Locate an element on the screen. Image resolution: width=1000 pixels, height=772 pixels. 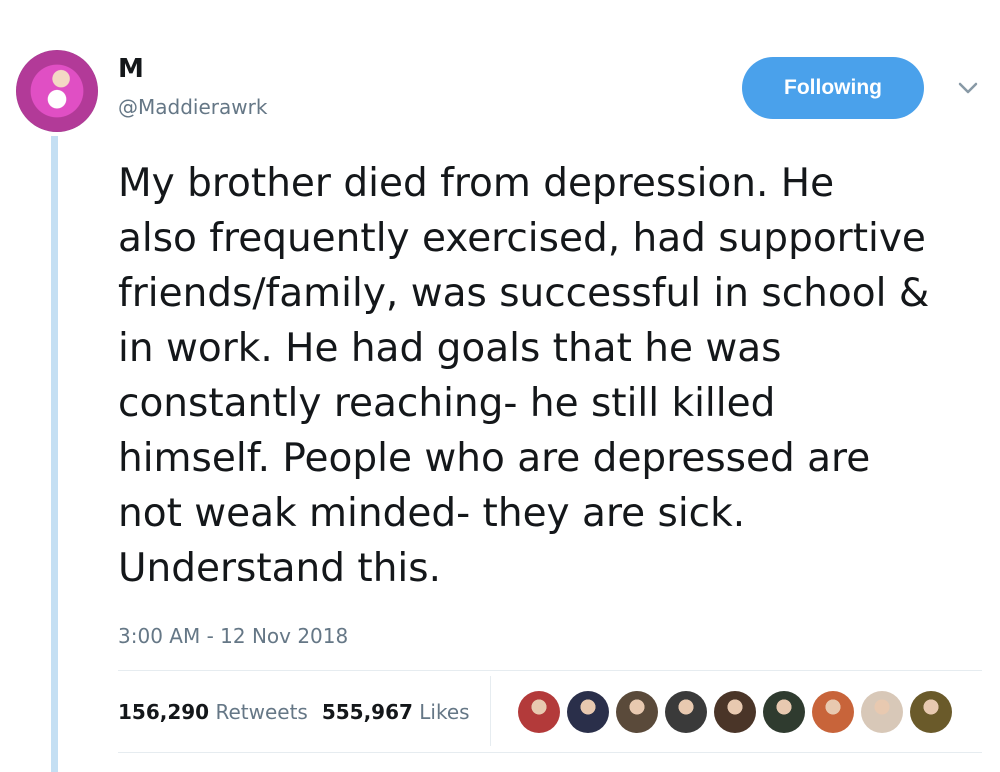
tweet-line: constantly reaching- he still killed is located at coordinates (447, 403).